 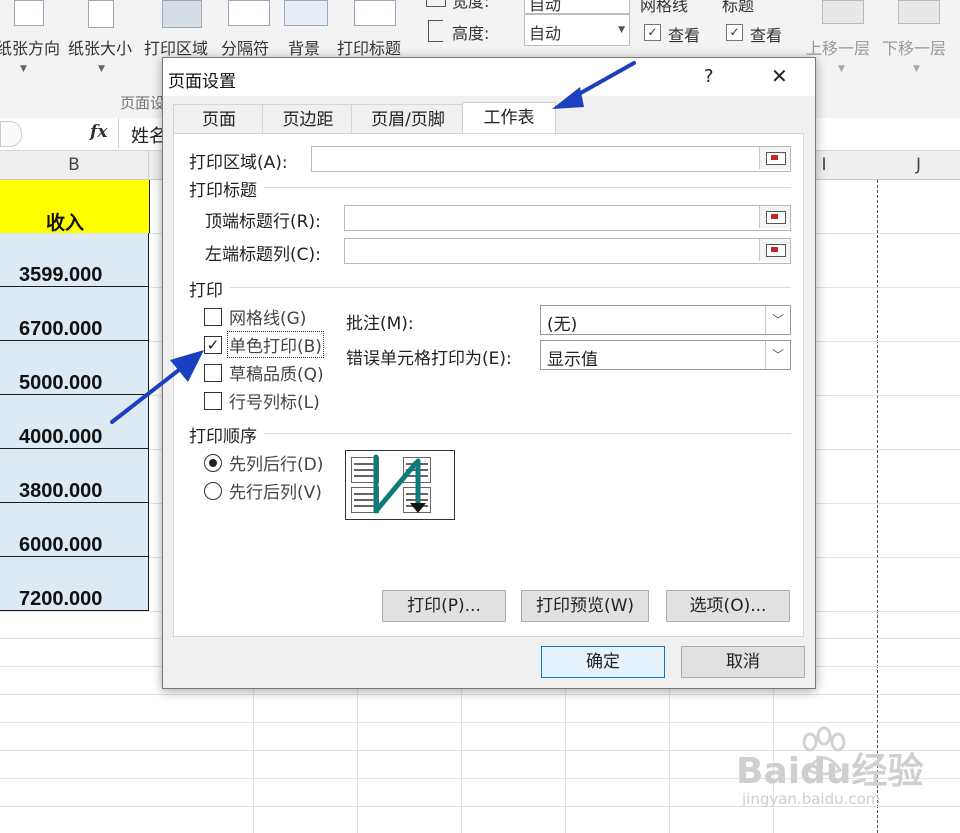 What do you see at coordinates (567, 218) in the screenshot?
I see `top-rows-input` at bounding box center [567, 218].